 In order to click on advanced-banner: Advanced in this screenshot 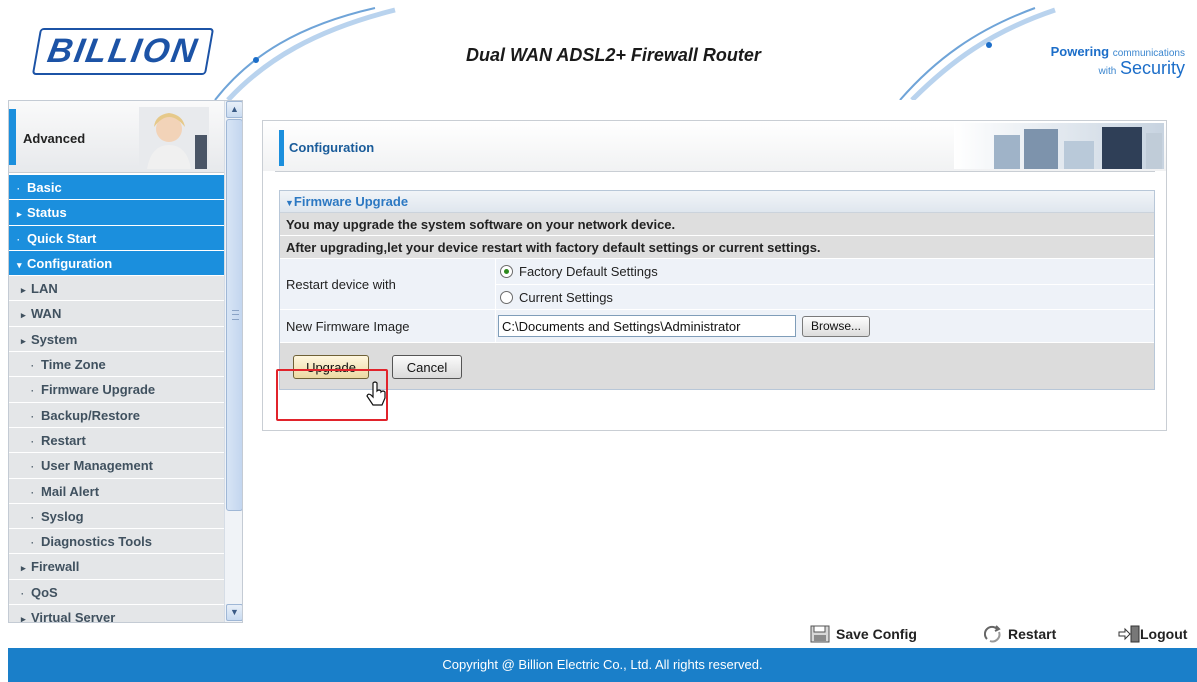, I will do `click(116, 137)`.